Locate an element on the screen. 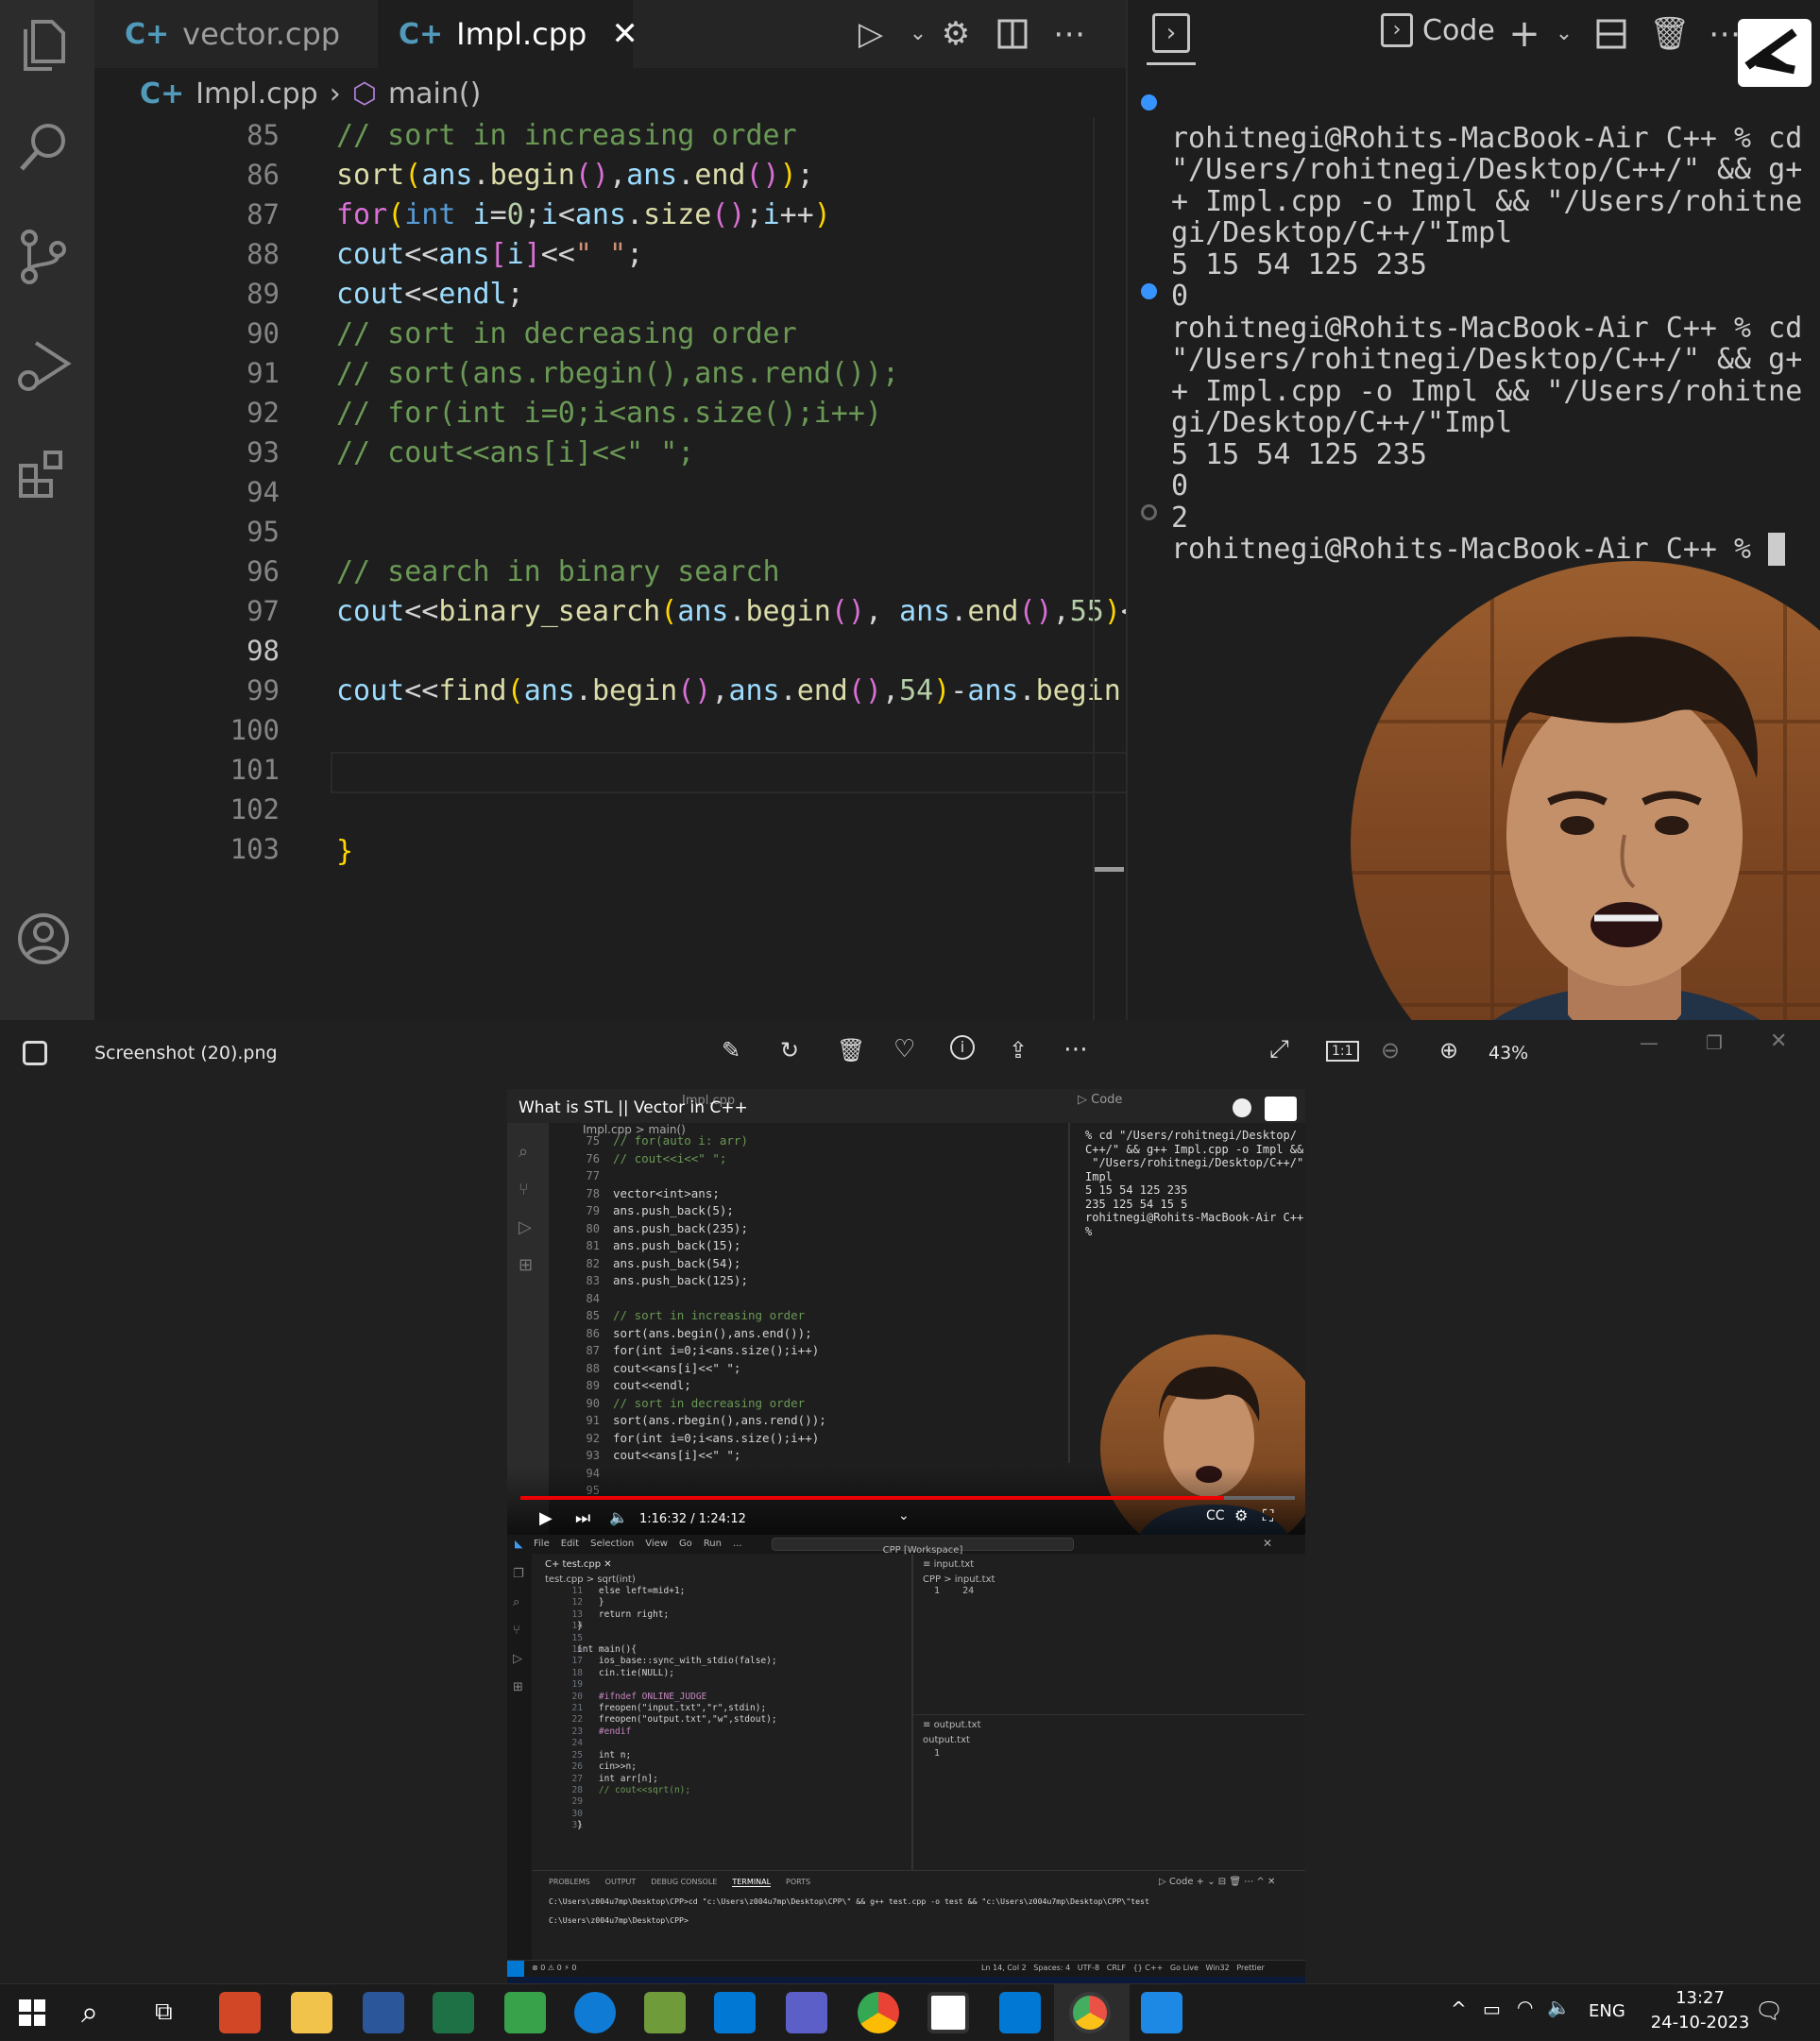 The image size is (1820, 2041). panel-tab: TERMINAL is located at coordinates (752, 1882).